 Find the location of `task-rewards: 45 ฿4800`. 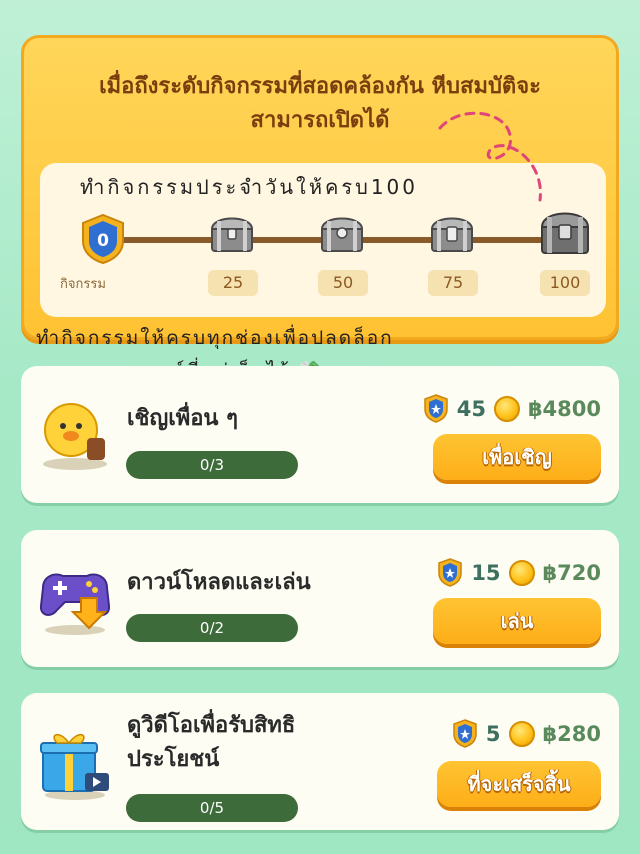

task-rewards: 45 ฿4800 is located at coordinates (512, 409).